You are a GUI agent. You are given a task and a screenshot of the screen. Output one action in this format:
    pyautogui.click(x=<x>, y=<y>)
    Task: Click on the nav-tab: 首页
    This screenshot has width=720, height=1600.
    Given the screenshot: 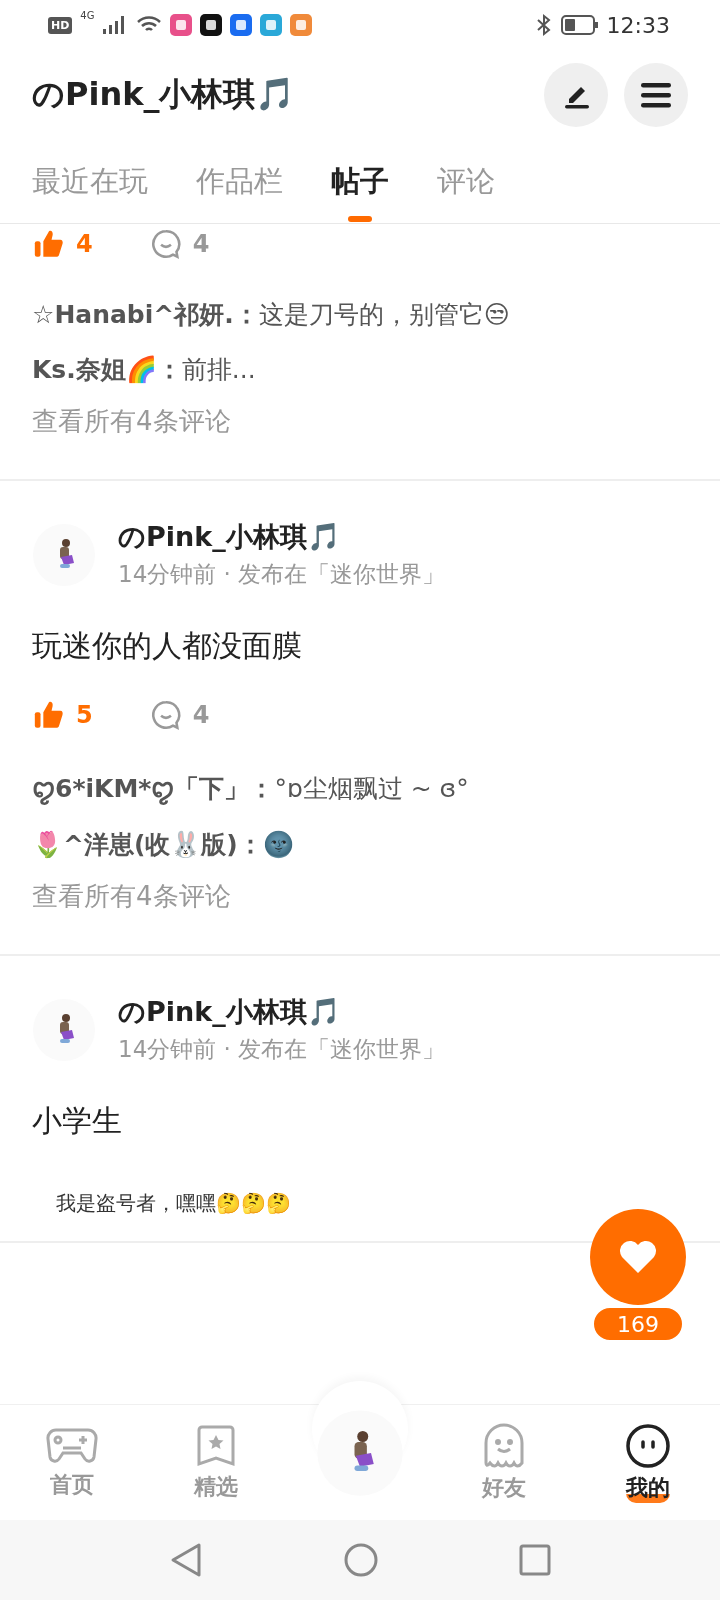 What is the action you would take?
    pyautogui.click(x=72, y=1462)
    